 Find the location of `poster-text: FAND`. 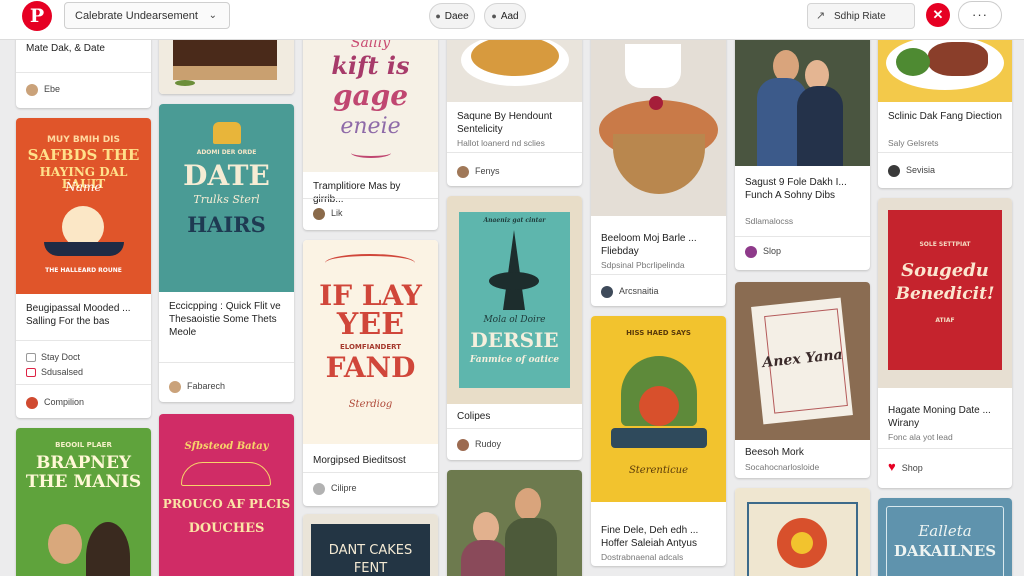

poster-text: FAND is located at coordinates (370, 367).